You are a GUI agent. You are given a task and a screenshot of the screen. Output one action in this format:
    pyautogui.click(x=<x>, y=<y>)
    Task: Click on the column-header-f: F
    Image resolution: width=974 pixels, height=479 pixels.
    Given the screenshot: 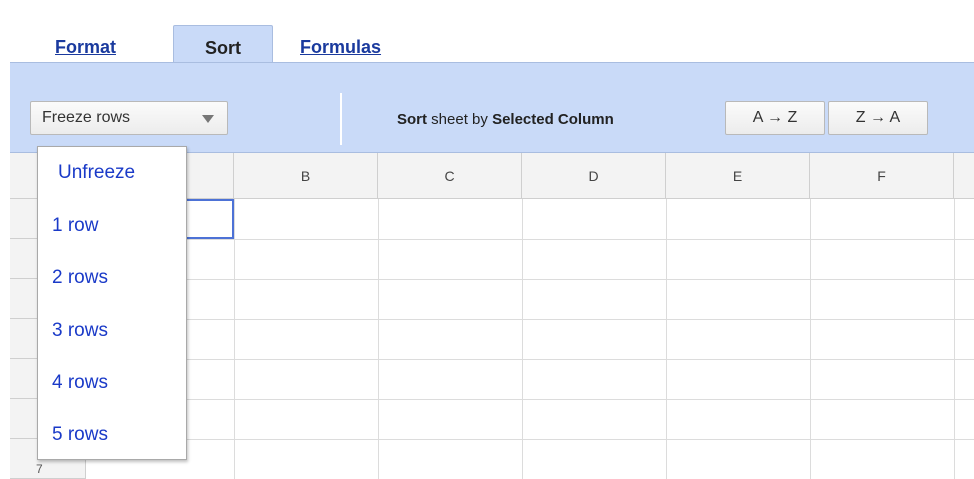 What is the action you would take?
    pyautogui.click(x=882, y=176)
    